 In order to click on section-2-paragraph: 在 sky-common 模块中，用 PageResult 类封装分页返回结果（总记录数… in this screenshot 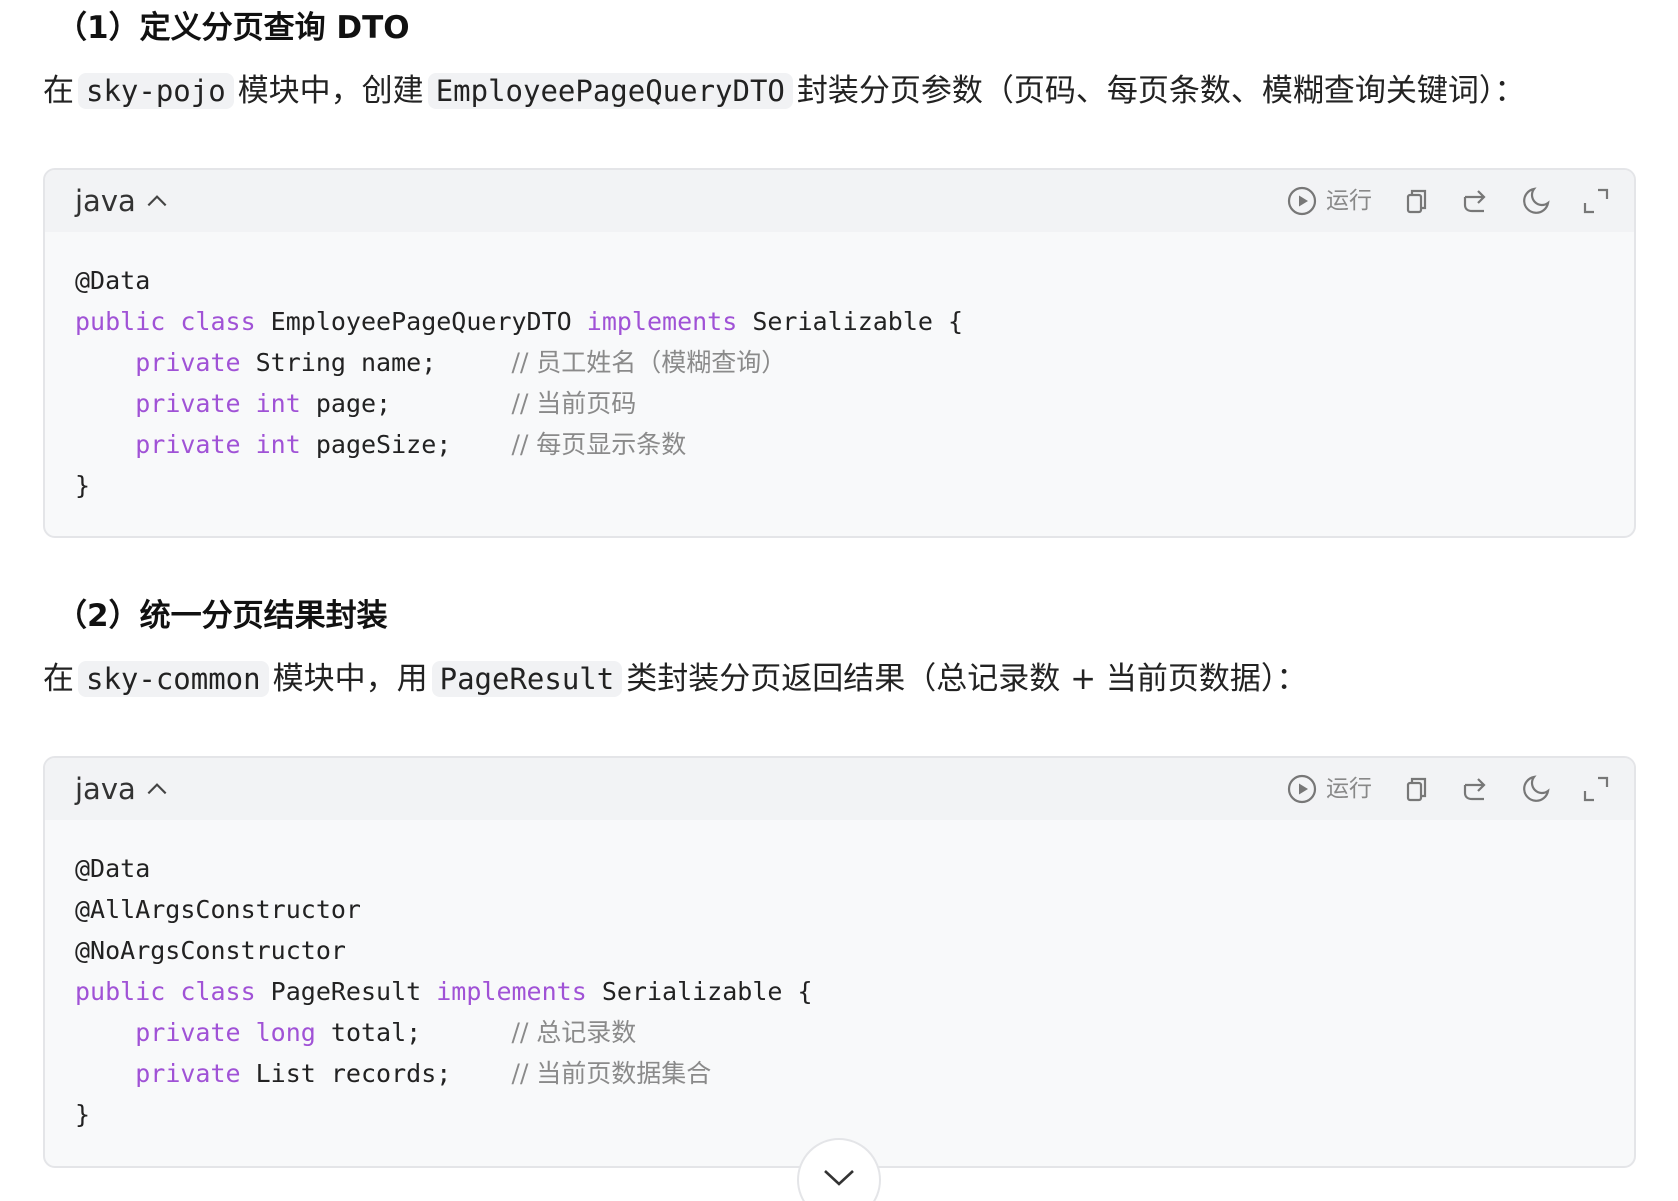, I will do `click(675, 679)`.